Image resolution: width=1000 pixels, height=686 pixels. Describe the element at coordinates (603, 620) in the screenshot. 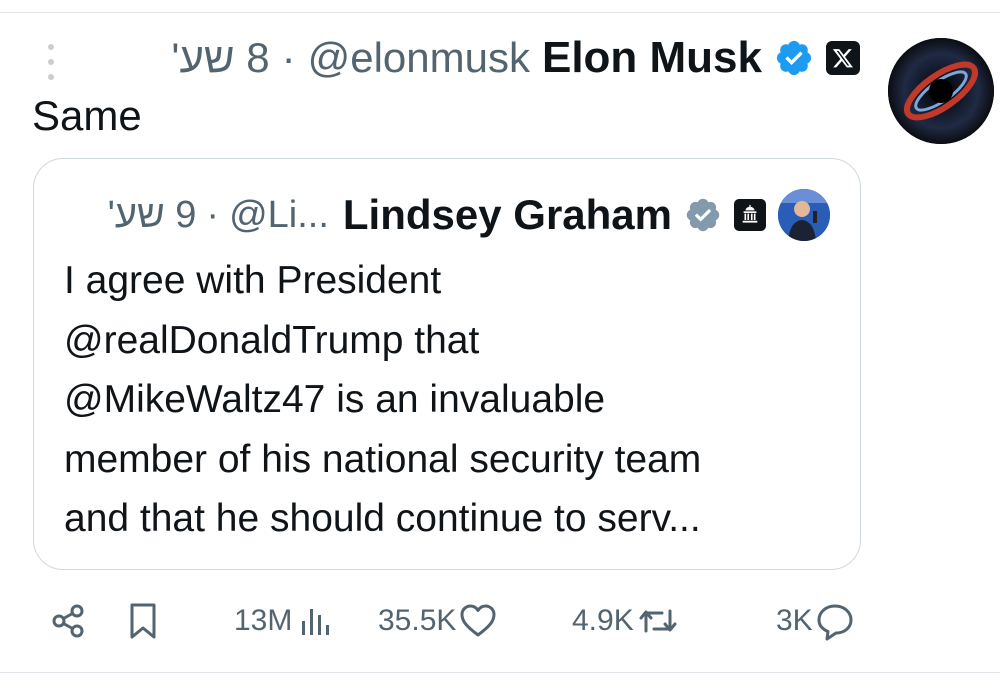

I see `reposts-count: 4.9K` at that location.